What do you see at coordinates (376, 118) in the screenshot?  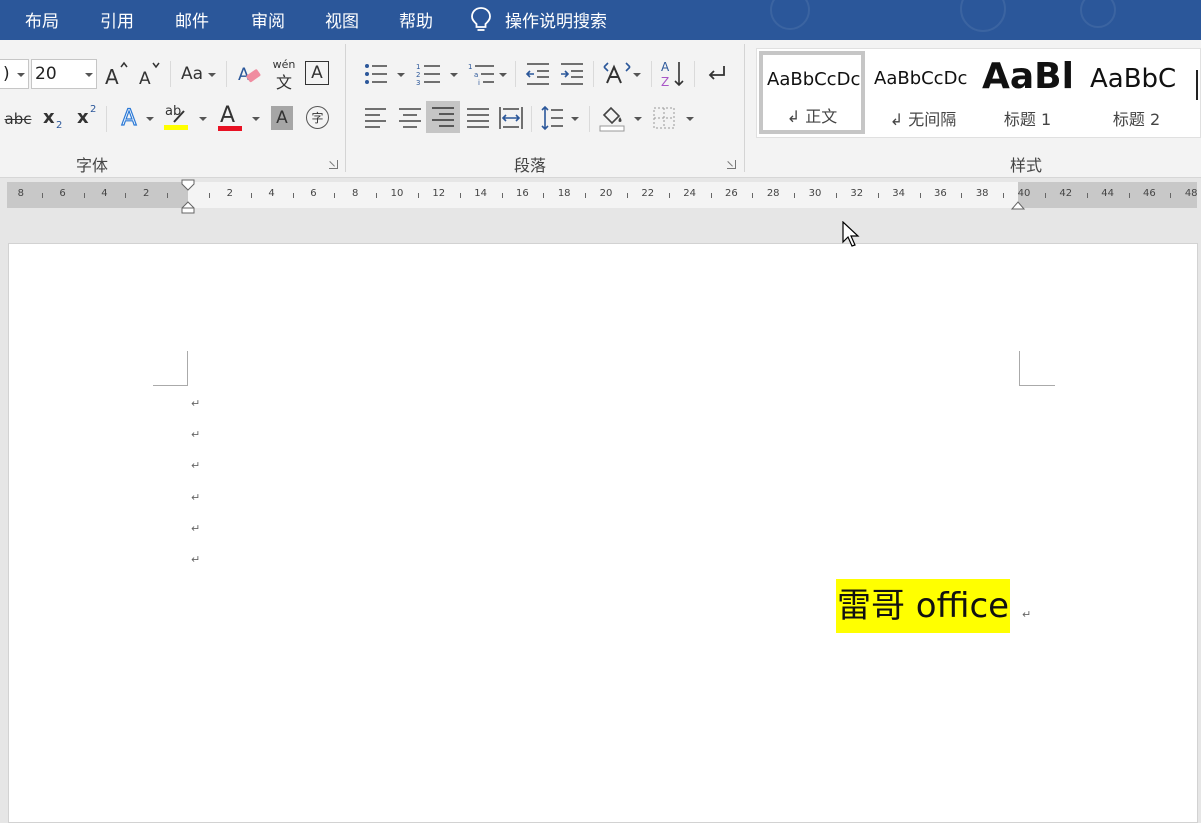 I see `align-left-icon` at bounding box center [376, 118].